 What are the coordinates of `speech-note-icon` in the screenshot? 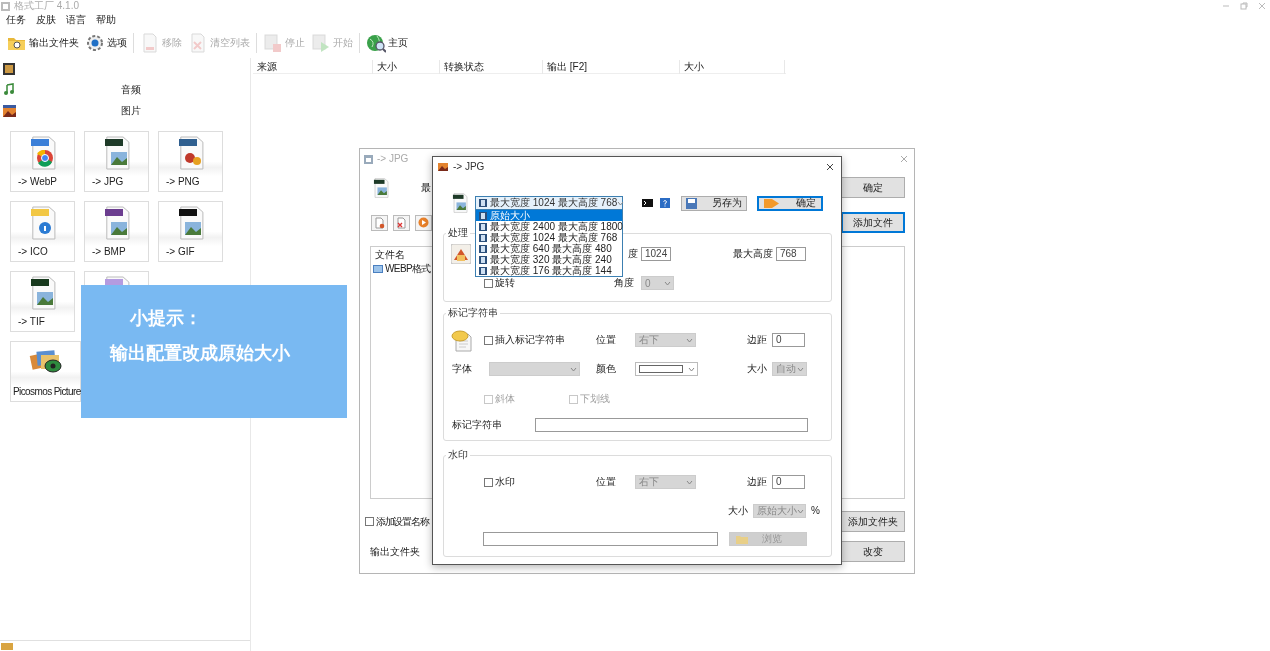 It's located at (462, 340).